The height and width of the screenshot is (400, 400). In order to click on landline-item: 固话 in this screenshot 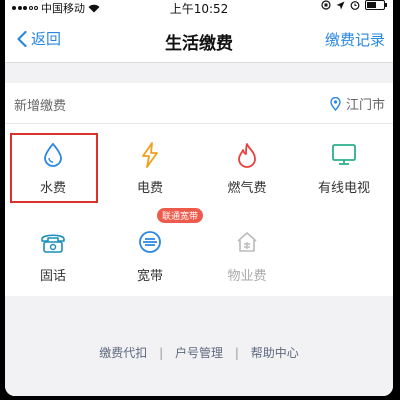, I will do `click(53, 253)`.